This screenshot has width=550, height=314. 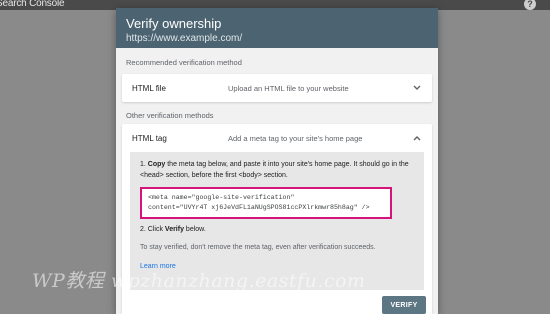 I want to click on recommended-method-label: Recommended verification method, so click(x=184, y=62).